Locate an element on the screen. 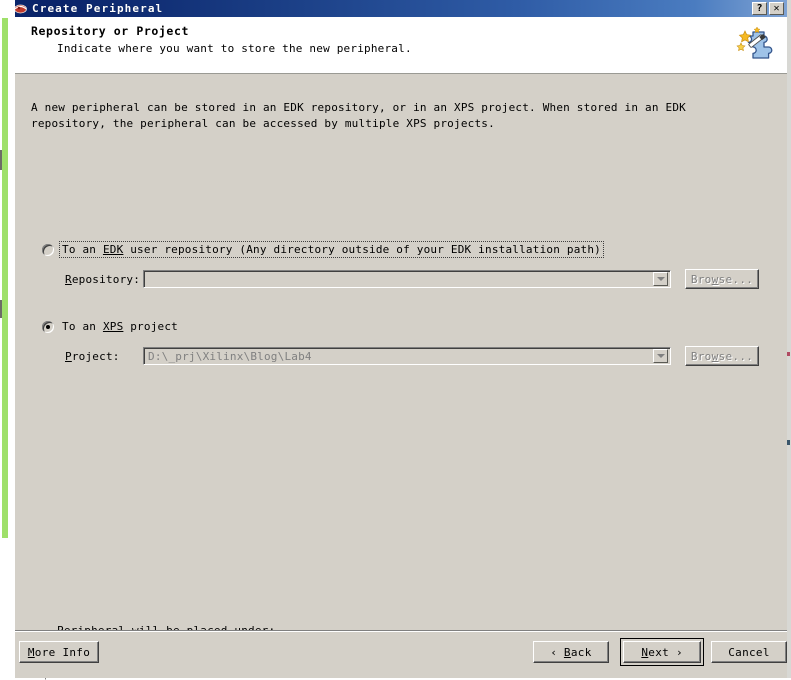 The image size is (791, 680). radio-xps-project-indicator is located at coordinates (48, 326).